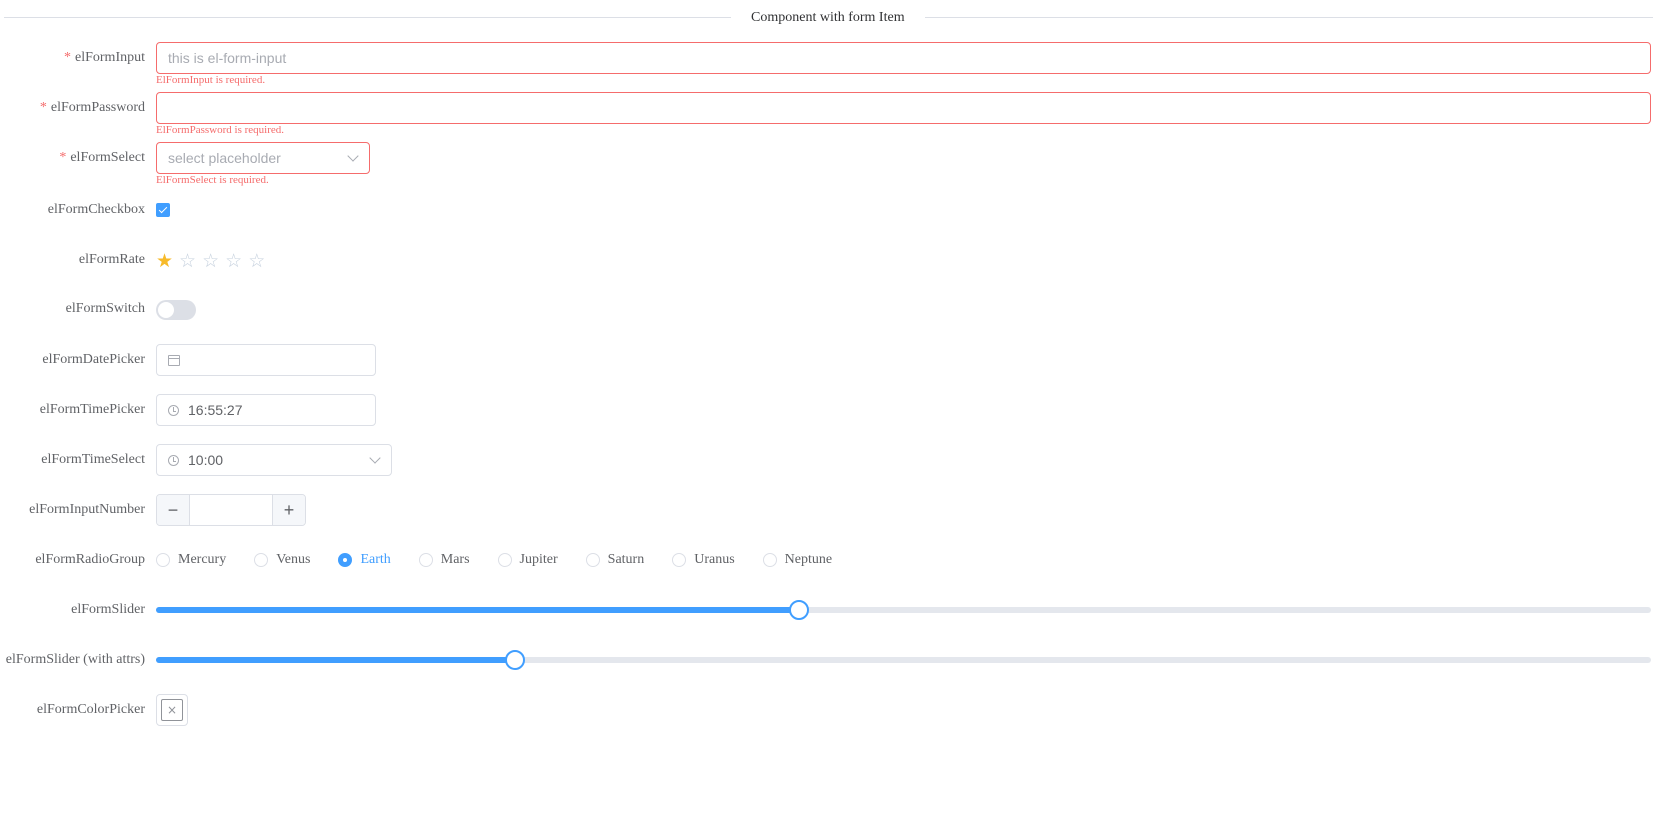  Describe the element at coordinates (93, 459) in the screenshot. I see `timeselect-label: elFormTimeSelect` at that location.